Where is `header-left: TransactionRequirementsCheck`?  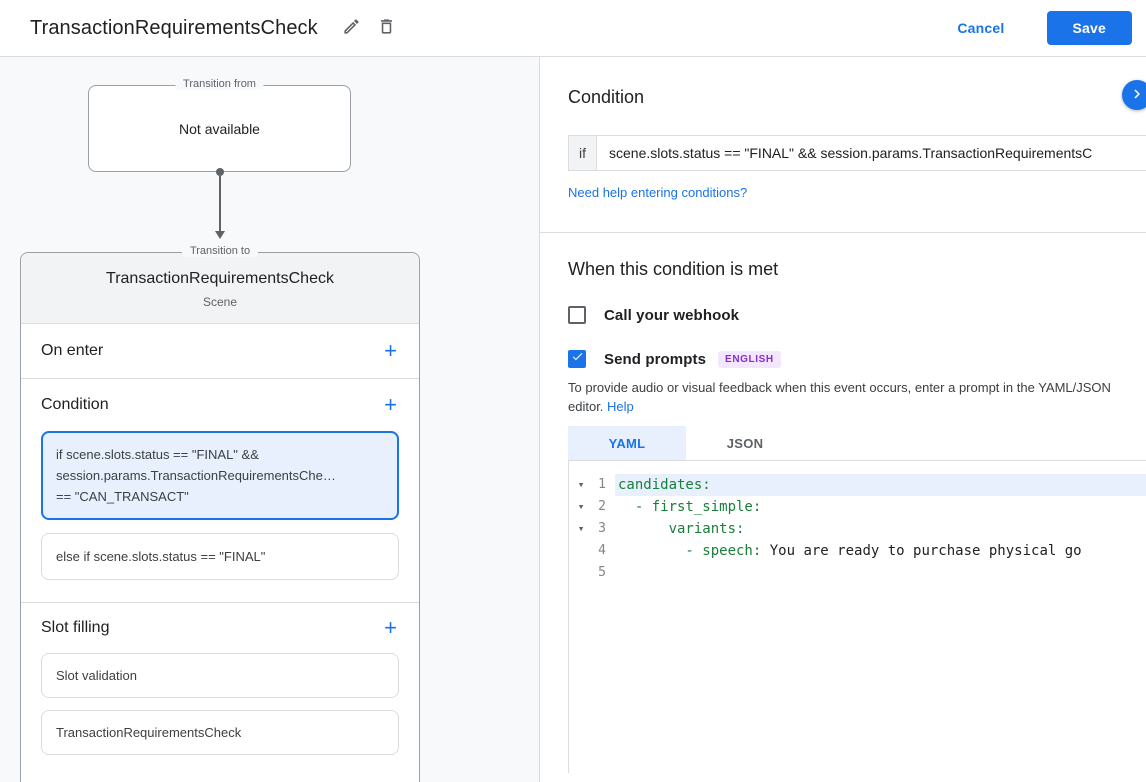 header-left: TransactionRequirementsCheck is located at coordinates (217, 28).